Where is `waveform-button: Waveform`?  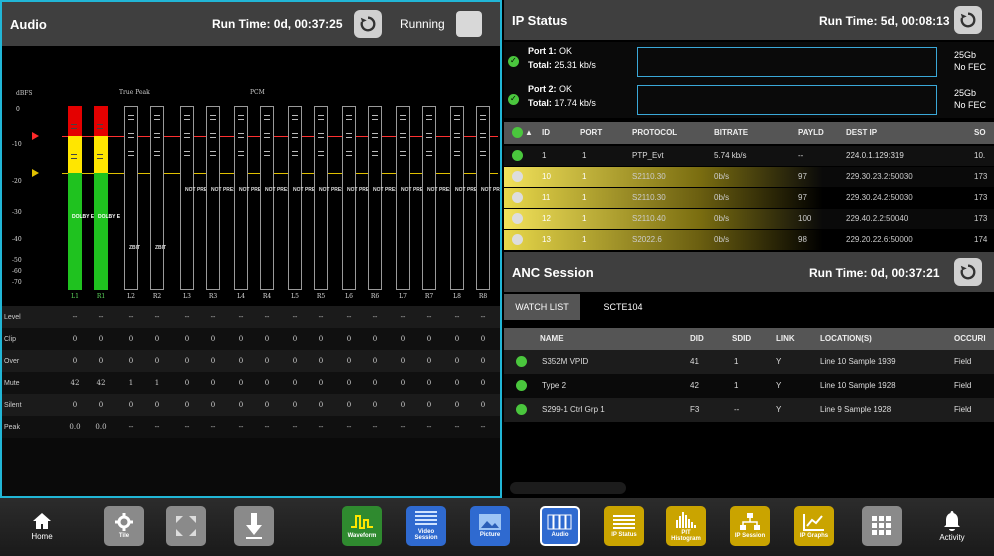
waveform-button: Waveform is located at coordinates (362, 526).